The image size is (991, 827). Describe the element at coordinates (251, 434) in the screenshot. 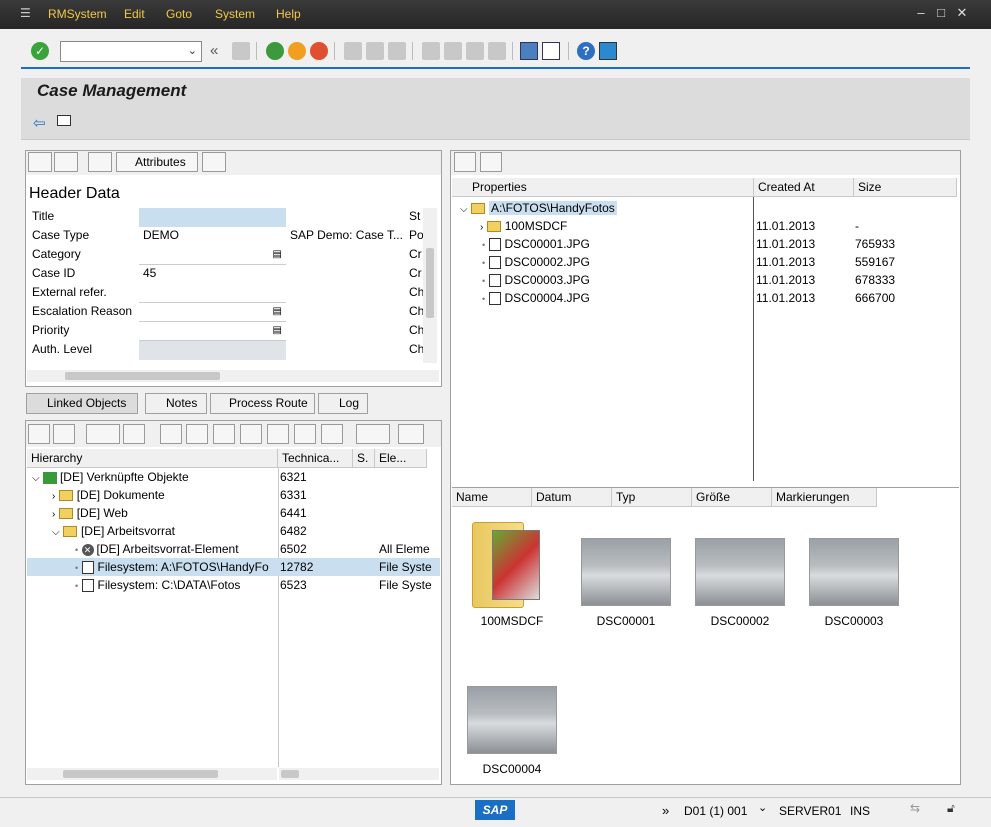

I see `paste-button` at that location.